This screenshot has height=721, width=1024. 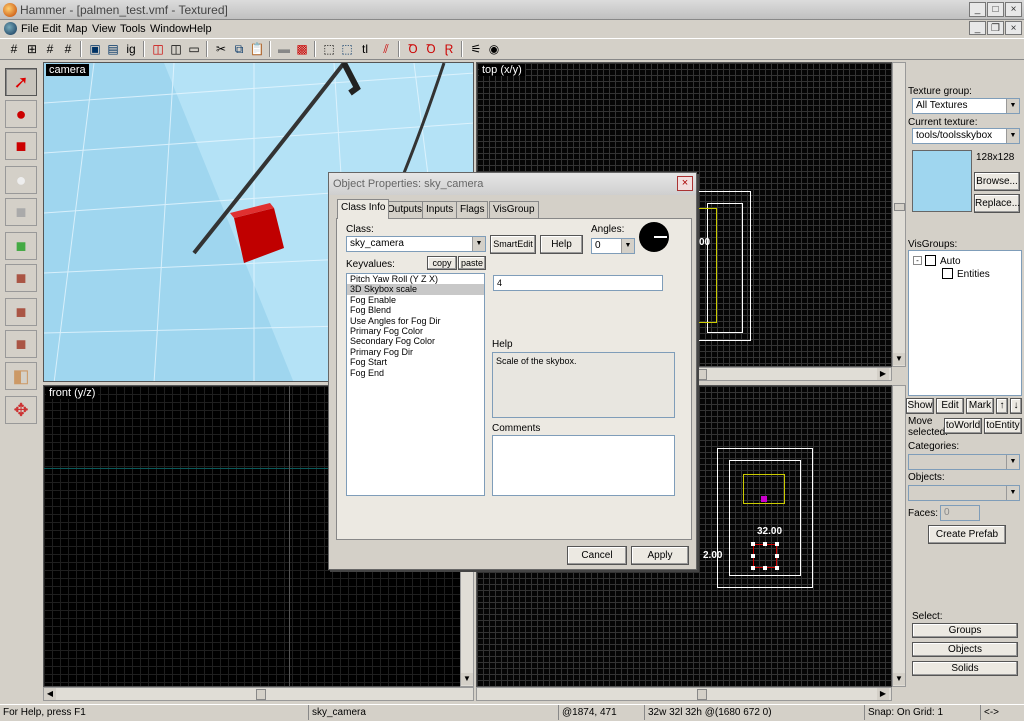 I want to click on visgroups-tree: - Auto Entities, so click(x=965, y=323).